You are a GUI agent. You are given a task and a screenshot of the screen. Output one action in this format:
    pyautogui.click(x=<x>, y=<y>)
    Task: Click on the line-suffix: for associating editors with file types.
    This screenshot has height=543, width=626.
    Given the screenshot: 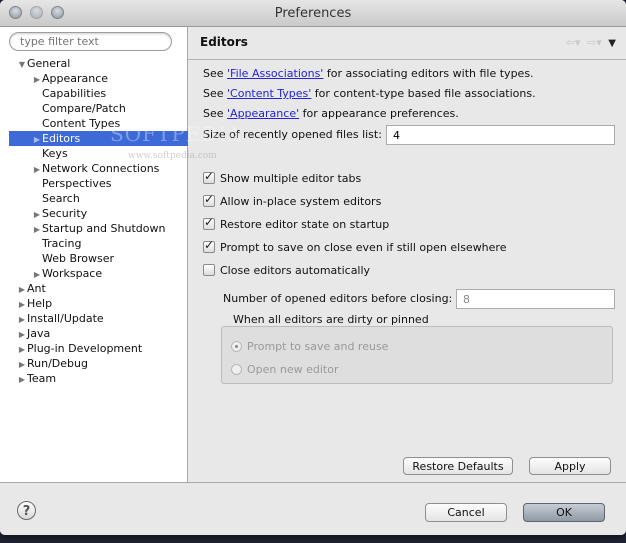 What is the action you would take?
    pyautogui.click(x=428, y=73)
    